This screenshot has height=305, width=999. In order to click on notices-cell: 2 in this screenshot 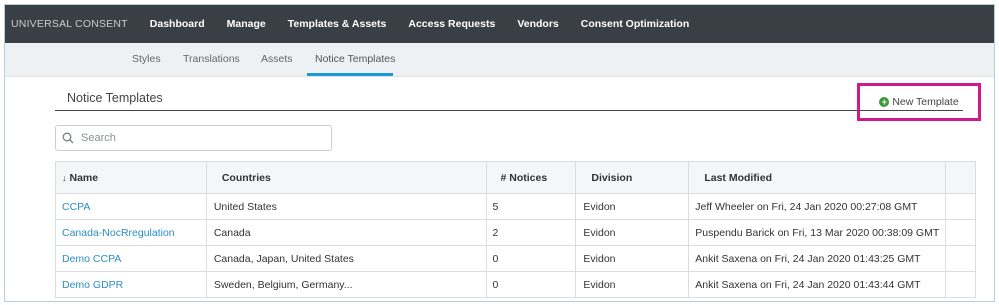, I will do `click(532, 232)`.